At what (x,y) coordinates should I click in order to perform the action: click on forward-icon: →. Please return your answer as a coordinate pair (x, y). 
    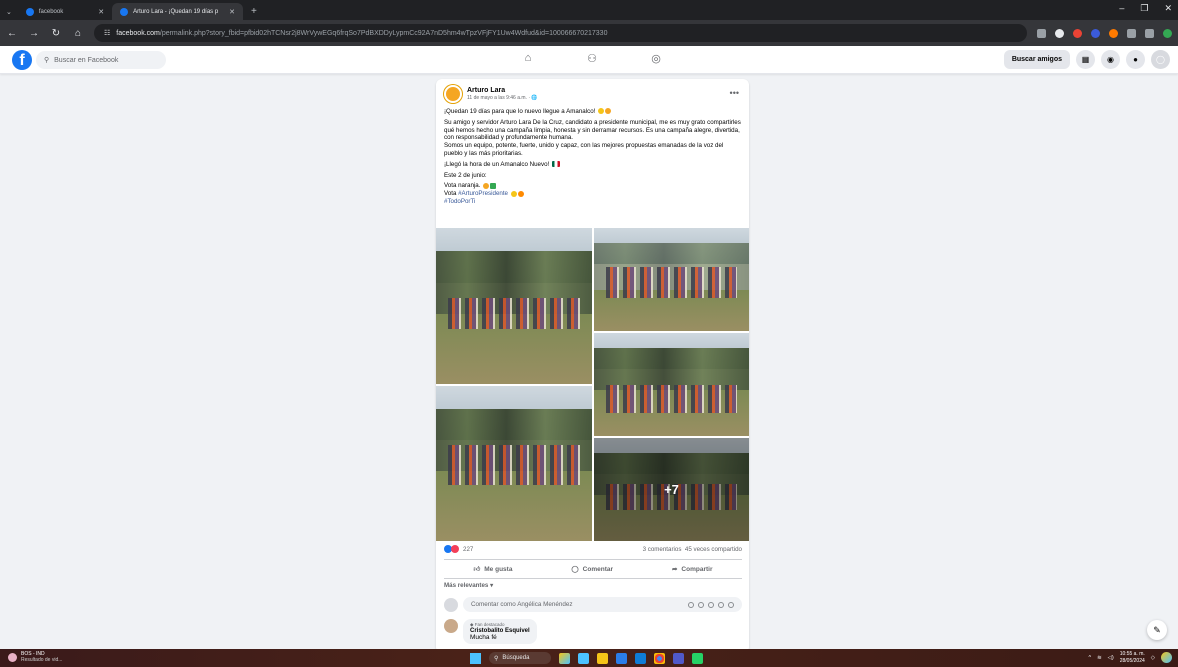
    Looking at the image, I should click on (34, 33).